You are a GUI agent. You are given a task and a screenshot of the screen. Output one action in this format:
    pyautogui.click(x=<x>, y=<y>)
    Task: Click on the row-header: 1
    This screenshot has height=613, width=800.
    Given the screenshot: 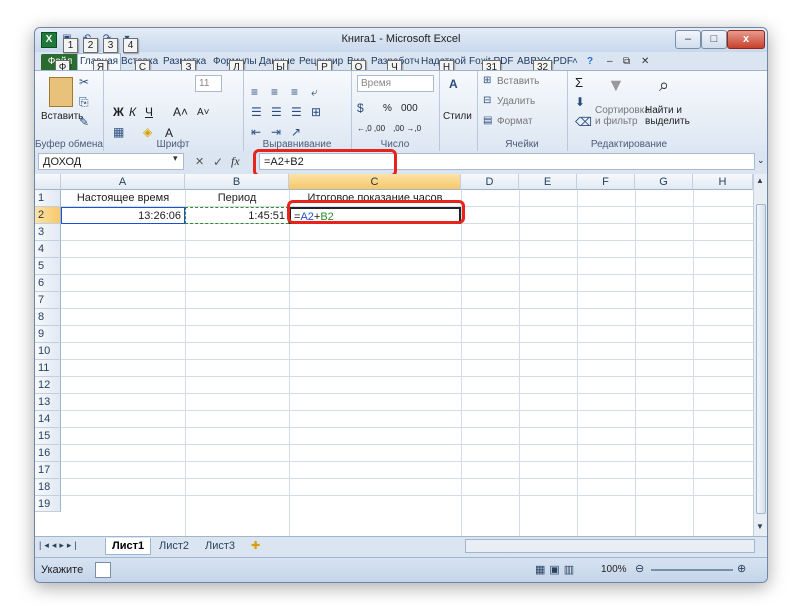 What is the action you would take?
    pyautogui.click(x=48, y=198)
    